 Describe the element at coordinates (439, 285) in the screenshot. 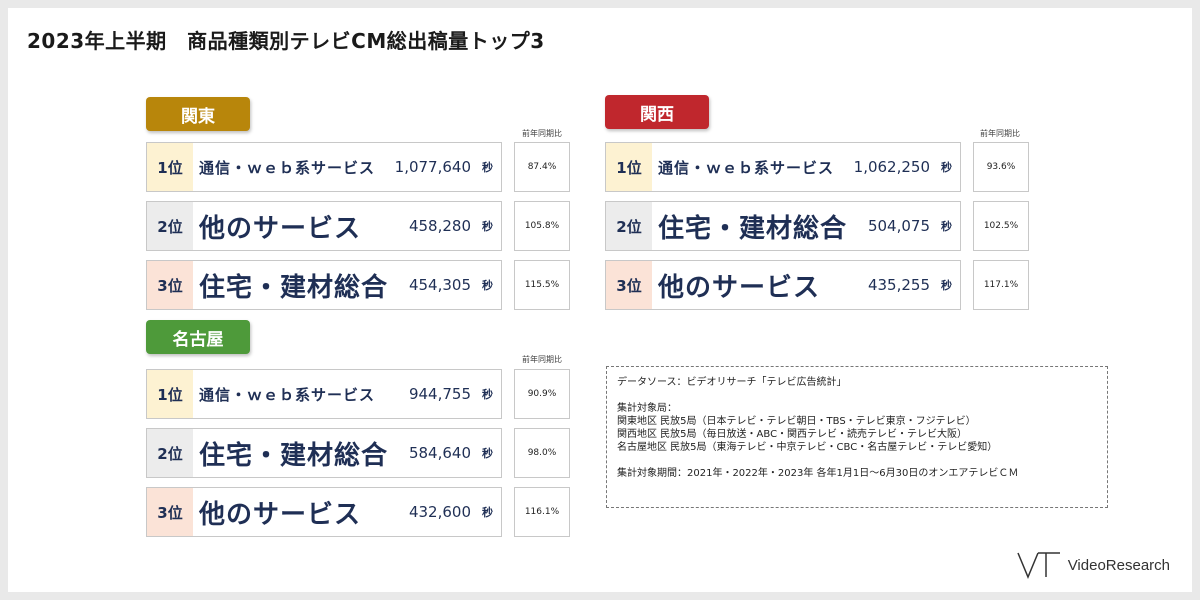

I see `seconds-value: 454,305` at that location.